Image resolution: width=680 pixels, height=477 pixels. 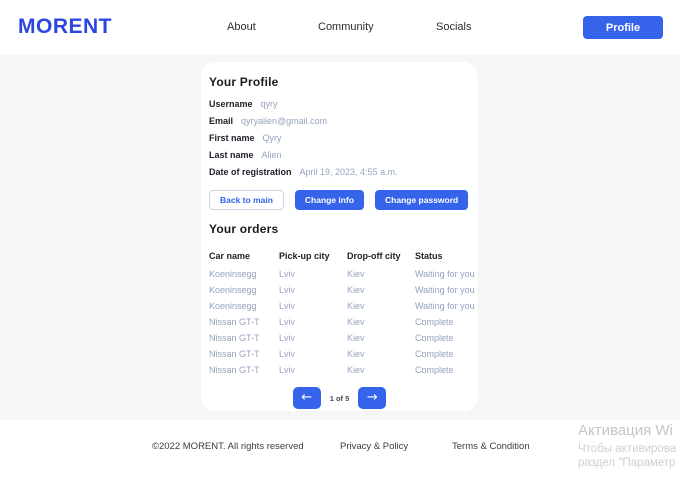 What do you see at coordinates (625, 430) in the screenshot?
I see `watermark-title: Активация Wi` at bounding box center [625, 430].